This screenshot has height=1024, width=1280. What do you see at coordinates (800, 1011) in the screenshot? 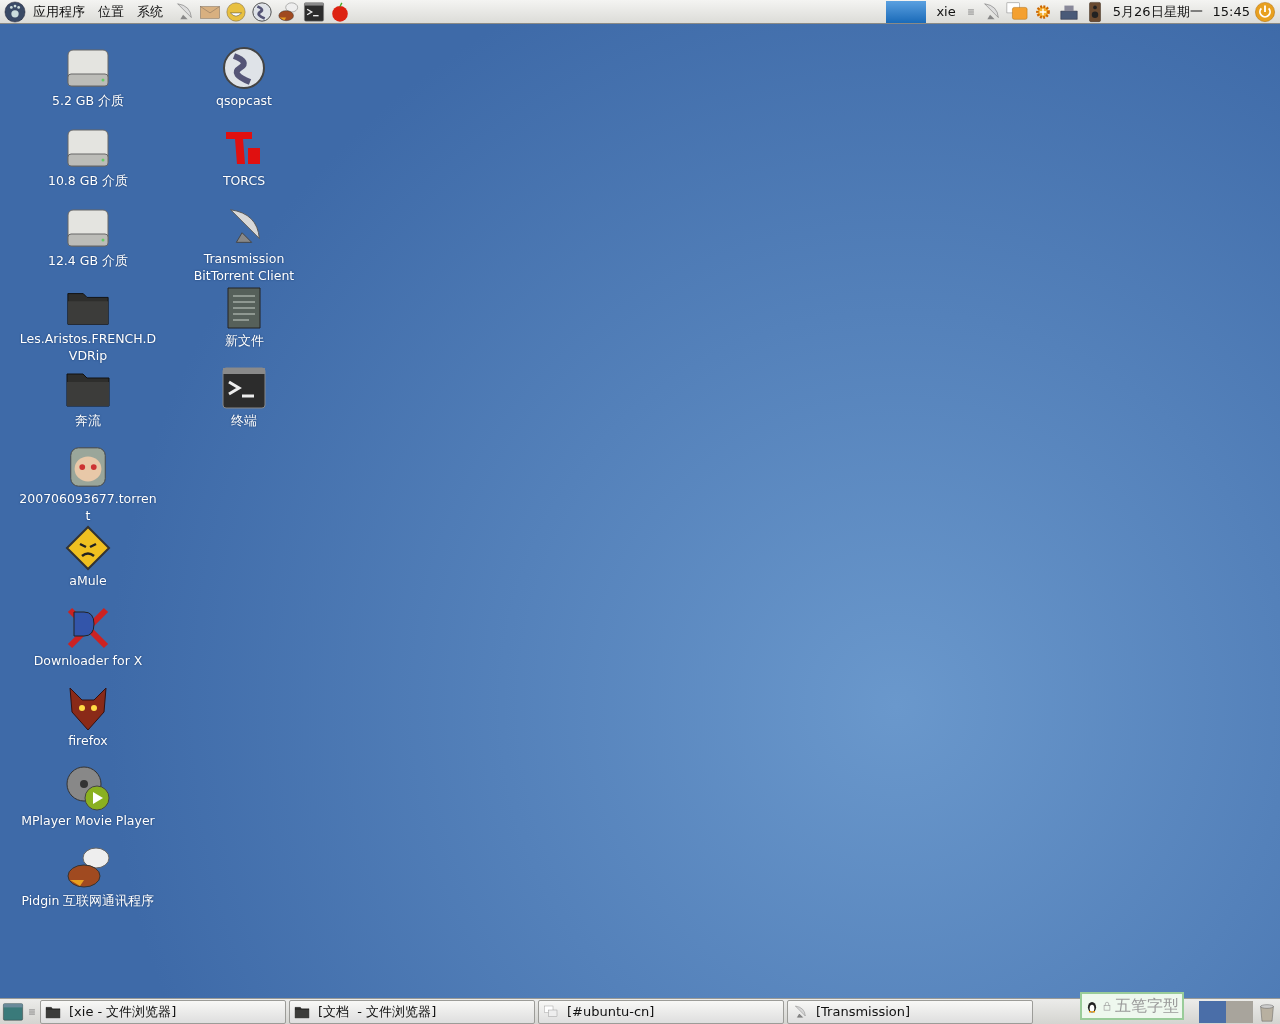
I see `satellite-dish-icon` at bounding box center [800, 1011].